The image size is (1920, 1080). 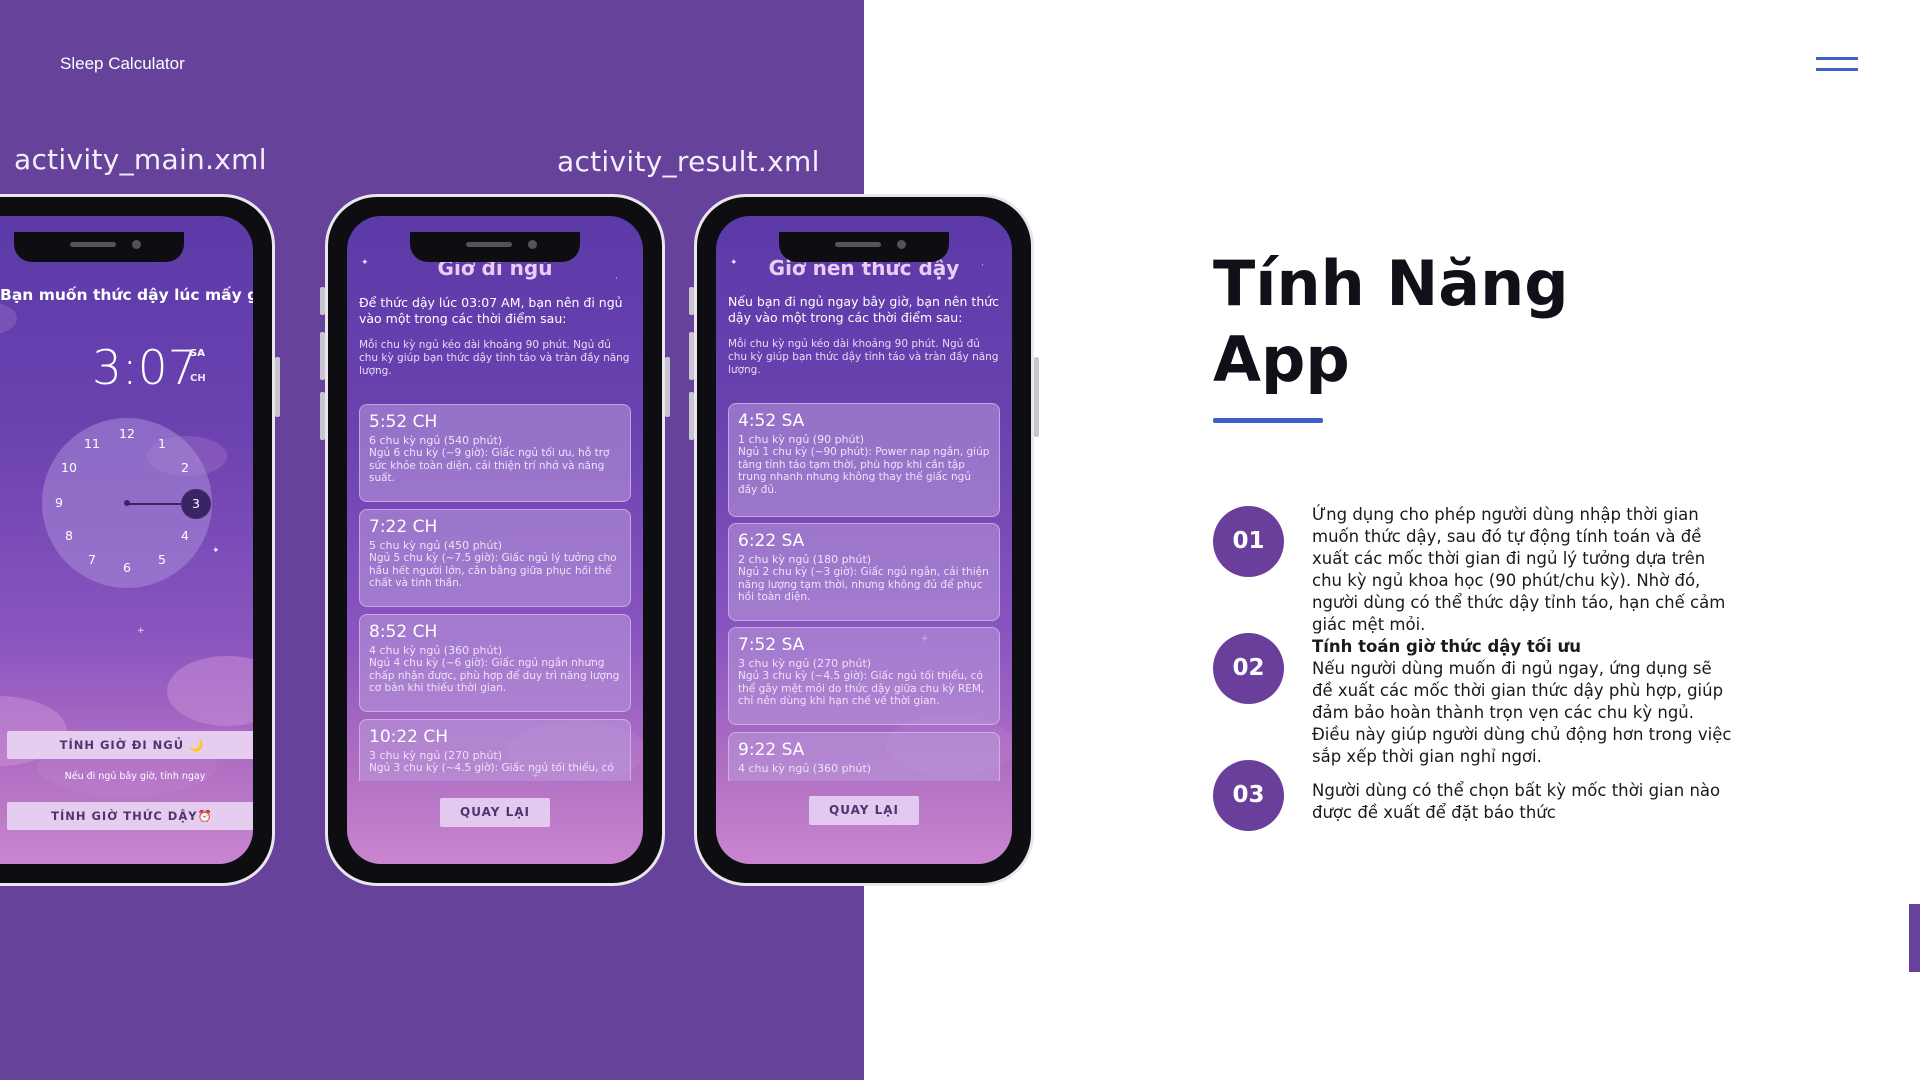 I want to click on pm-label: CH, so click(x=198, y=378).